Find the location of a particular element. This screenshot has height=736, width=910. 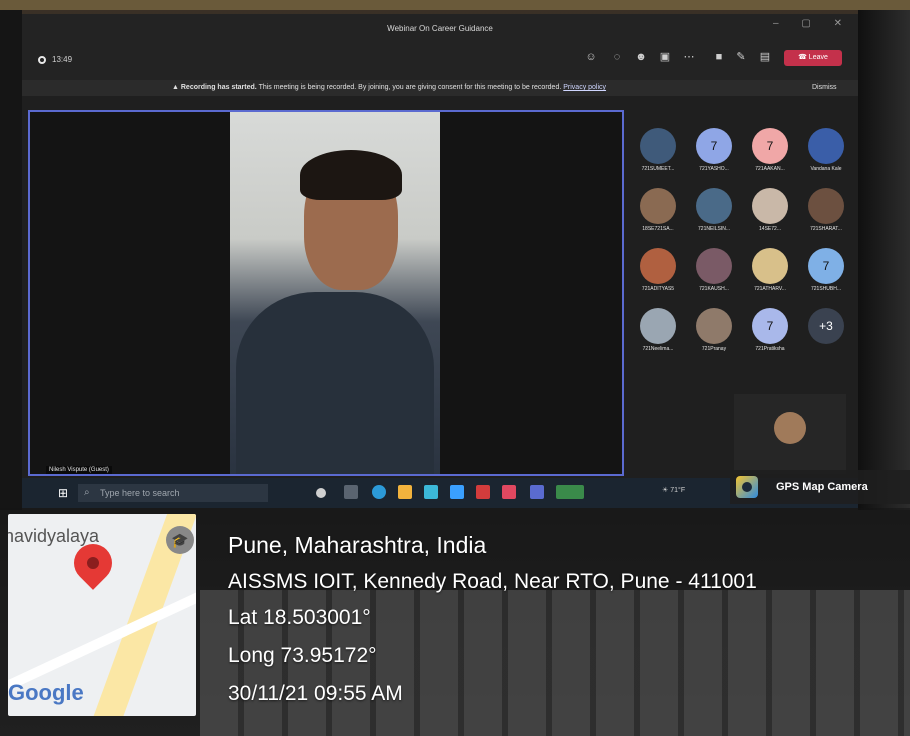

mic-icon: ✎ is located at coordinates (741, 57).